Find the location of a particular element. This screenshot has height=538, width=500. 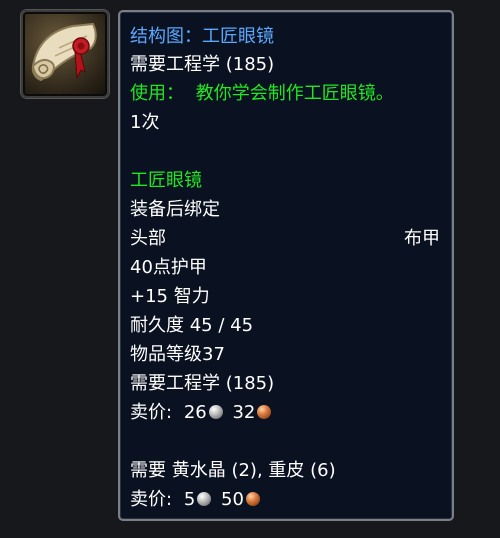

stat-text: +15 智力 is located at coordinates (170, 296).